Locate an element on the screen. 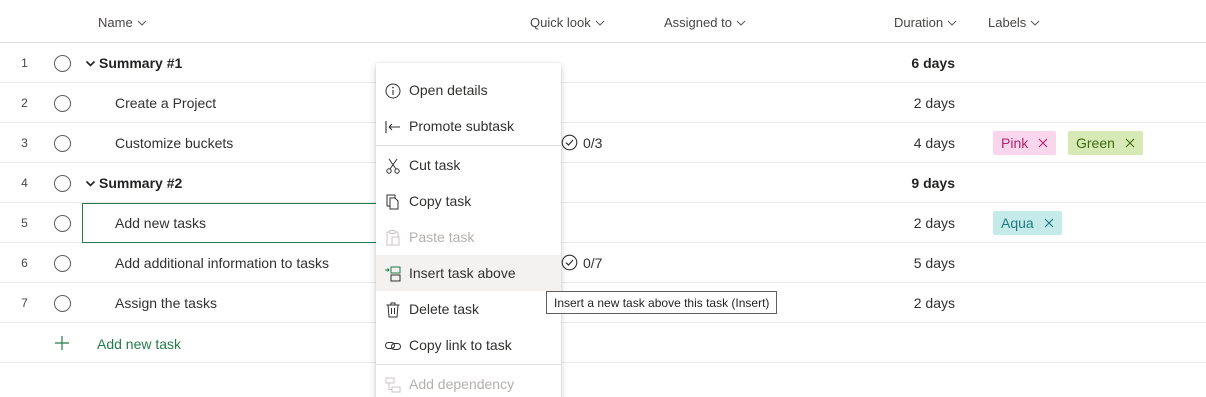 The width and height of the screenshot is (1206, 397). menu-item-cut-task: Cut task is located at coordinates (468, 165).